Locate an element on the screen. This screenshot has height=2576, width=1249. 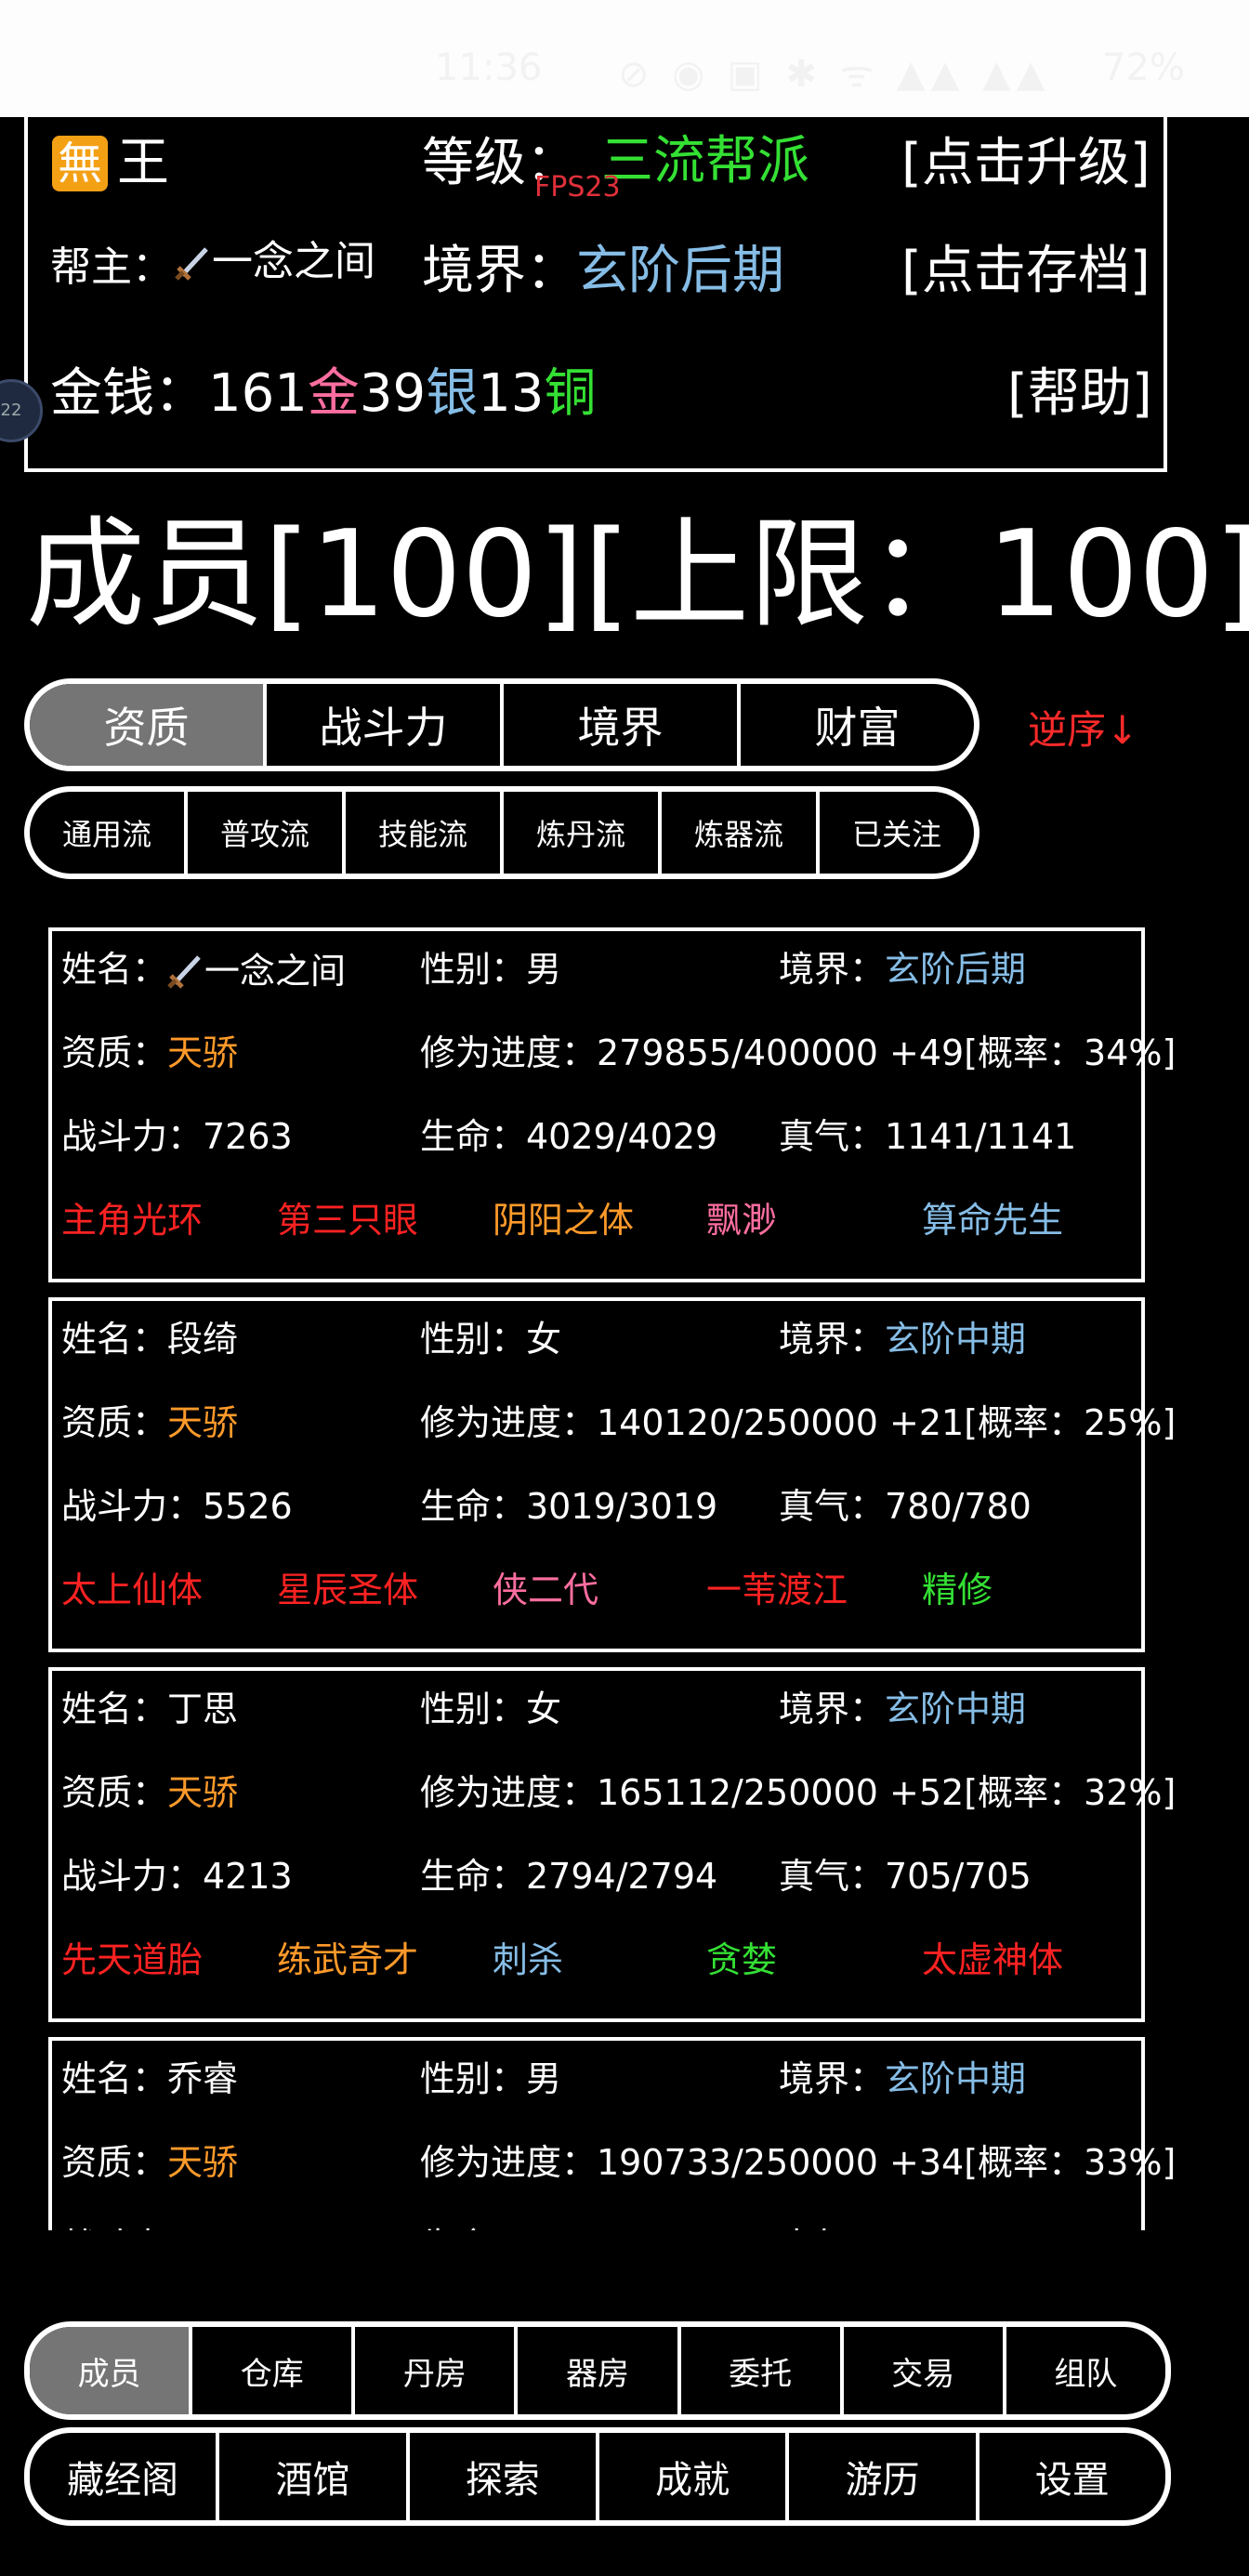
copper-amount: 13 is located at coordinates (511, 393).